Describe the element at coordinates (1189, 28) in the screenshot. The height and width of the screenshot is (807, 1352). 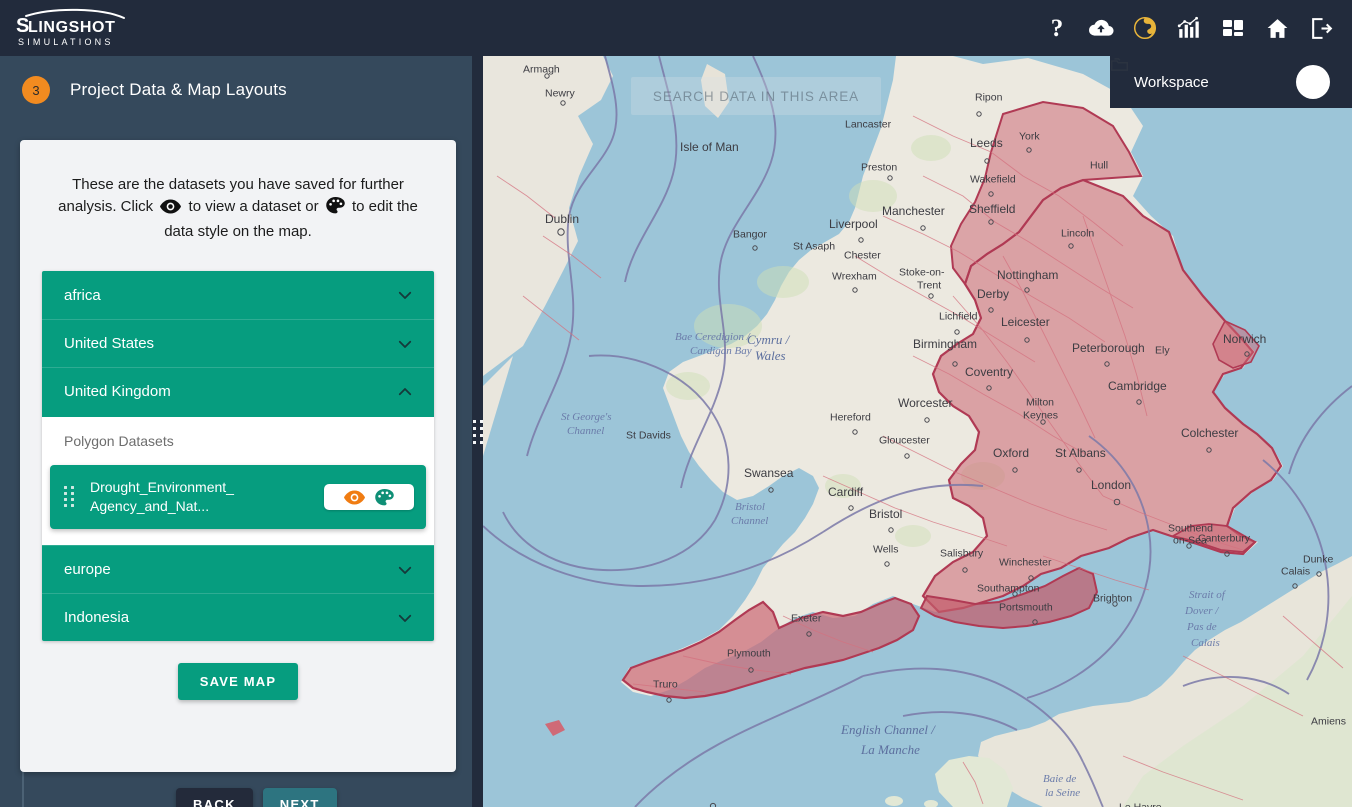
I see `chart-icon` at that location.